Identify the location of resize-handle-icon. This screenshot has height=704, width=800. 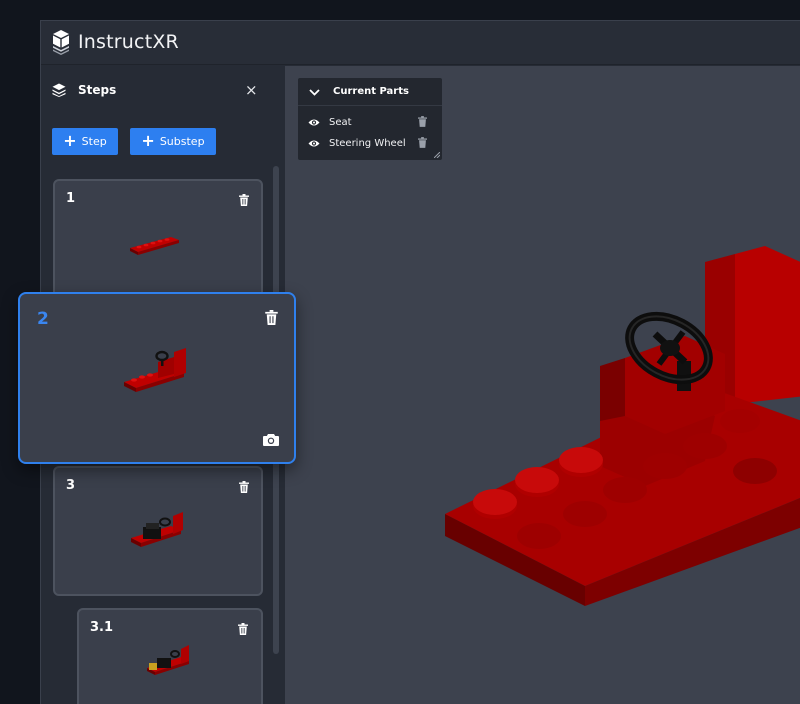
(437, 155).